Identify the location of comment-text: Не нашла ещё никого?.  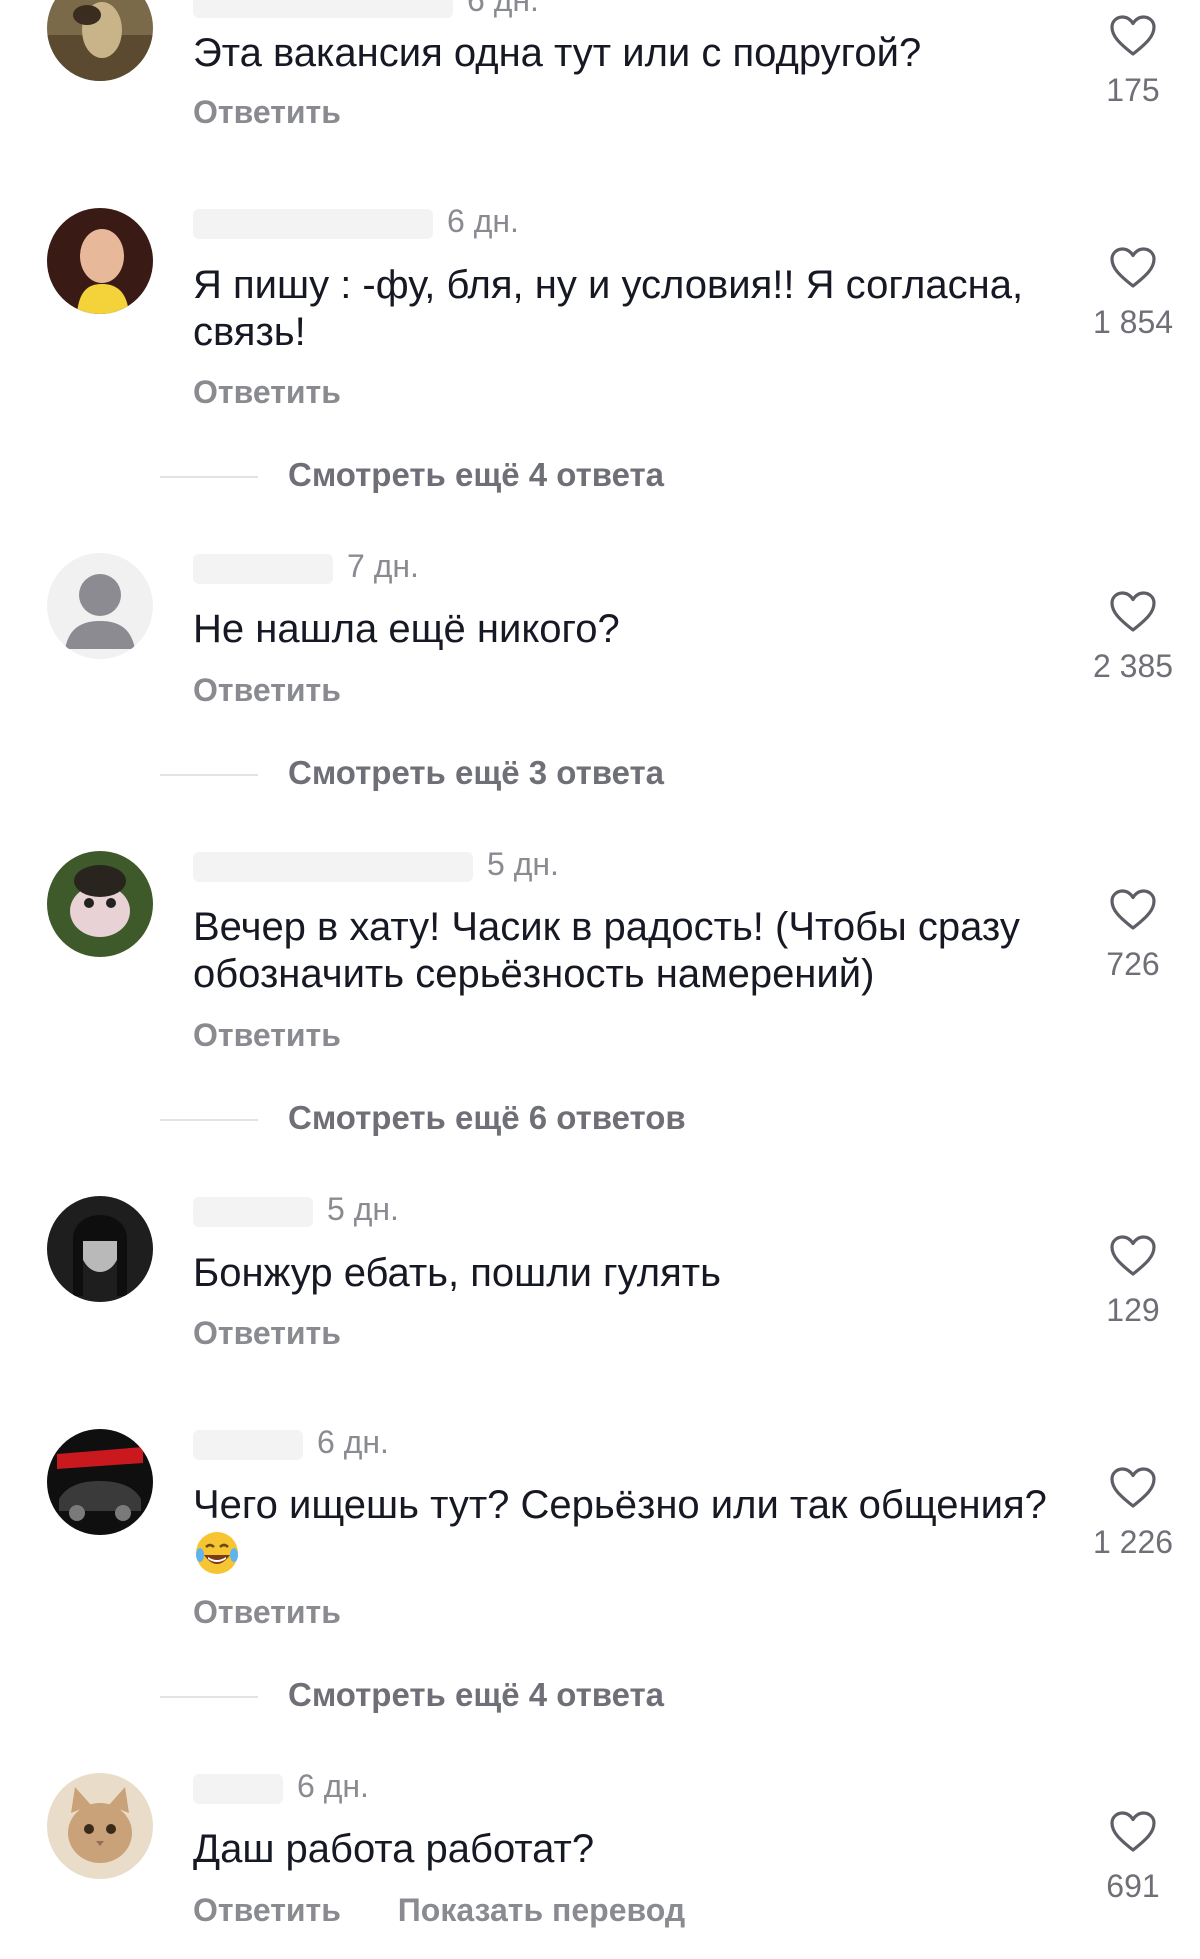
(406, 629).